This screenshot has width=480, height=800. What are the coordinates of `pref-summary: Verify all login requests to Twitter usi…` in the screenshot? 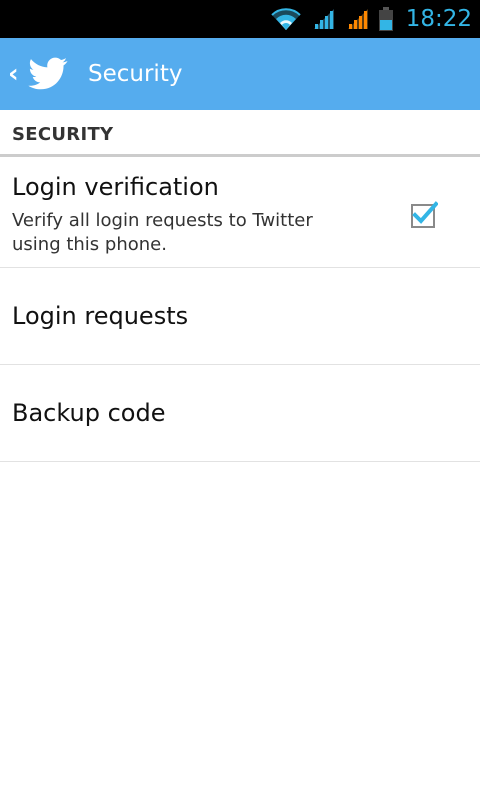 It's located at (162, 232).